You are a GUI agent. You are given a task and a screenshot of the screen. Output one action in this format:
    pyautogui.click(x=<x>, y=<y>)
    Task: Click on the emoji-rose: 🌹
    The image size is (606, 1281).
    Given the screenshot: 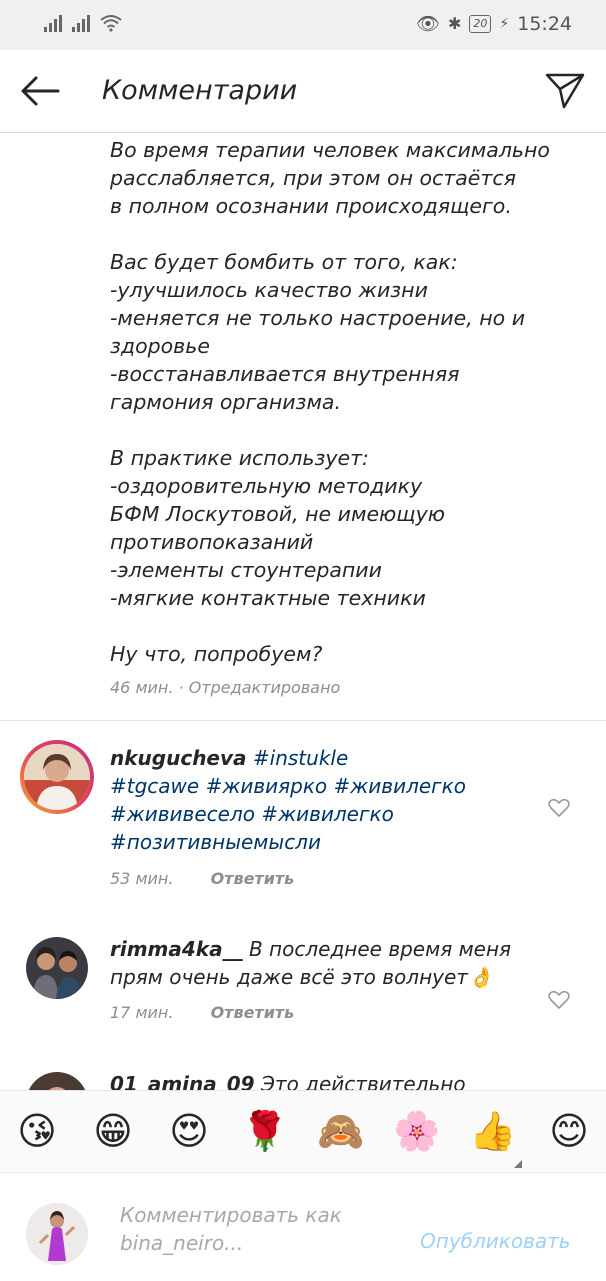 What is the action you would take?
    pyautogui.click(x=265, y=1131)
    